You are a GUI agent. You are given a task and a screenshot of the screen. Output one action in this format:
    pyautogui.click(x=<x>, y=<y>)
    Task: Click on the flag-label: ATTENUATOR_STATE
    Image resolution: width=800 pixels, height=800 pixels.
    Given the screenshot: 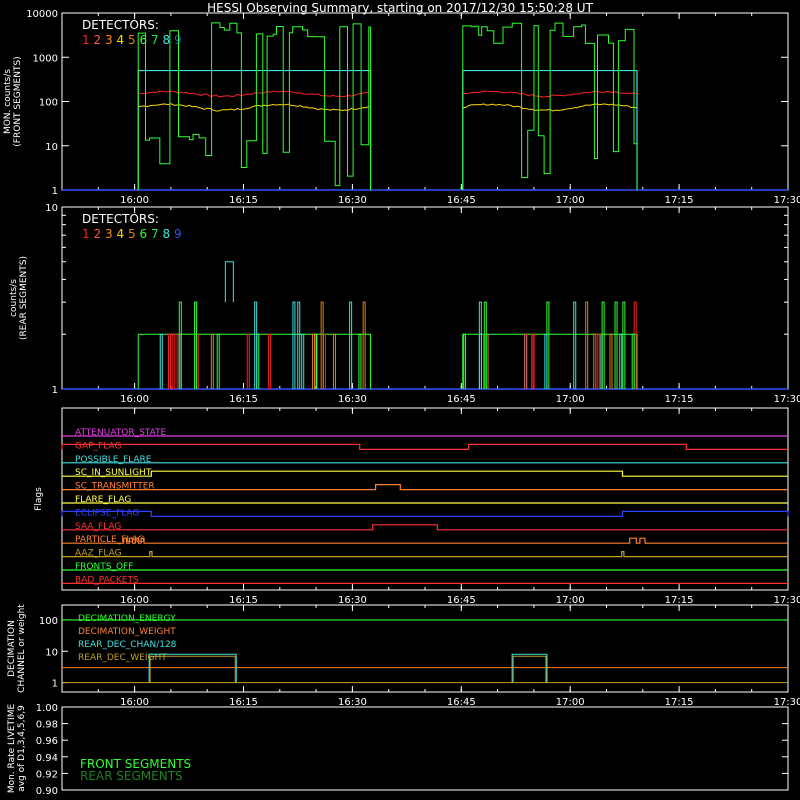 What is the action you would take?
    pyautogui.click(x=121, y=433)
    